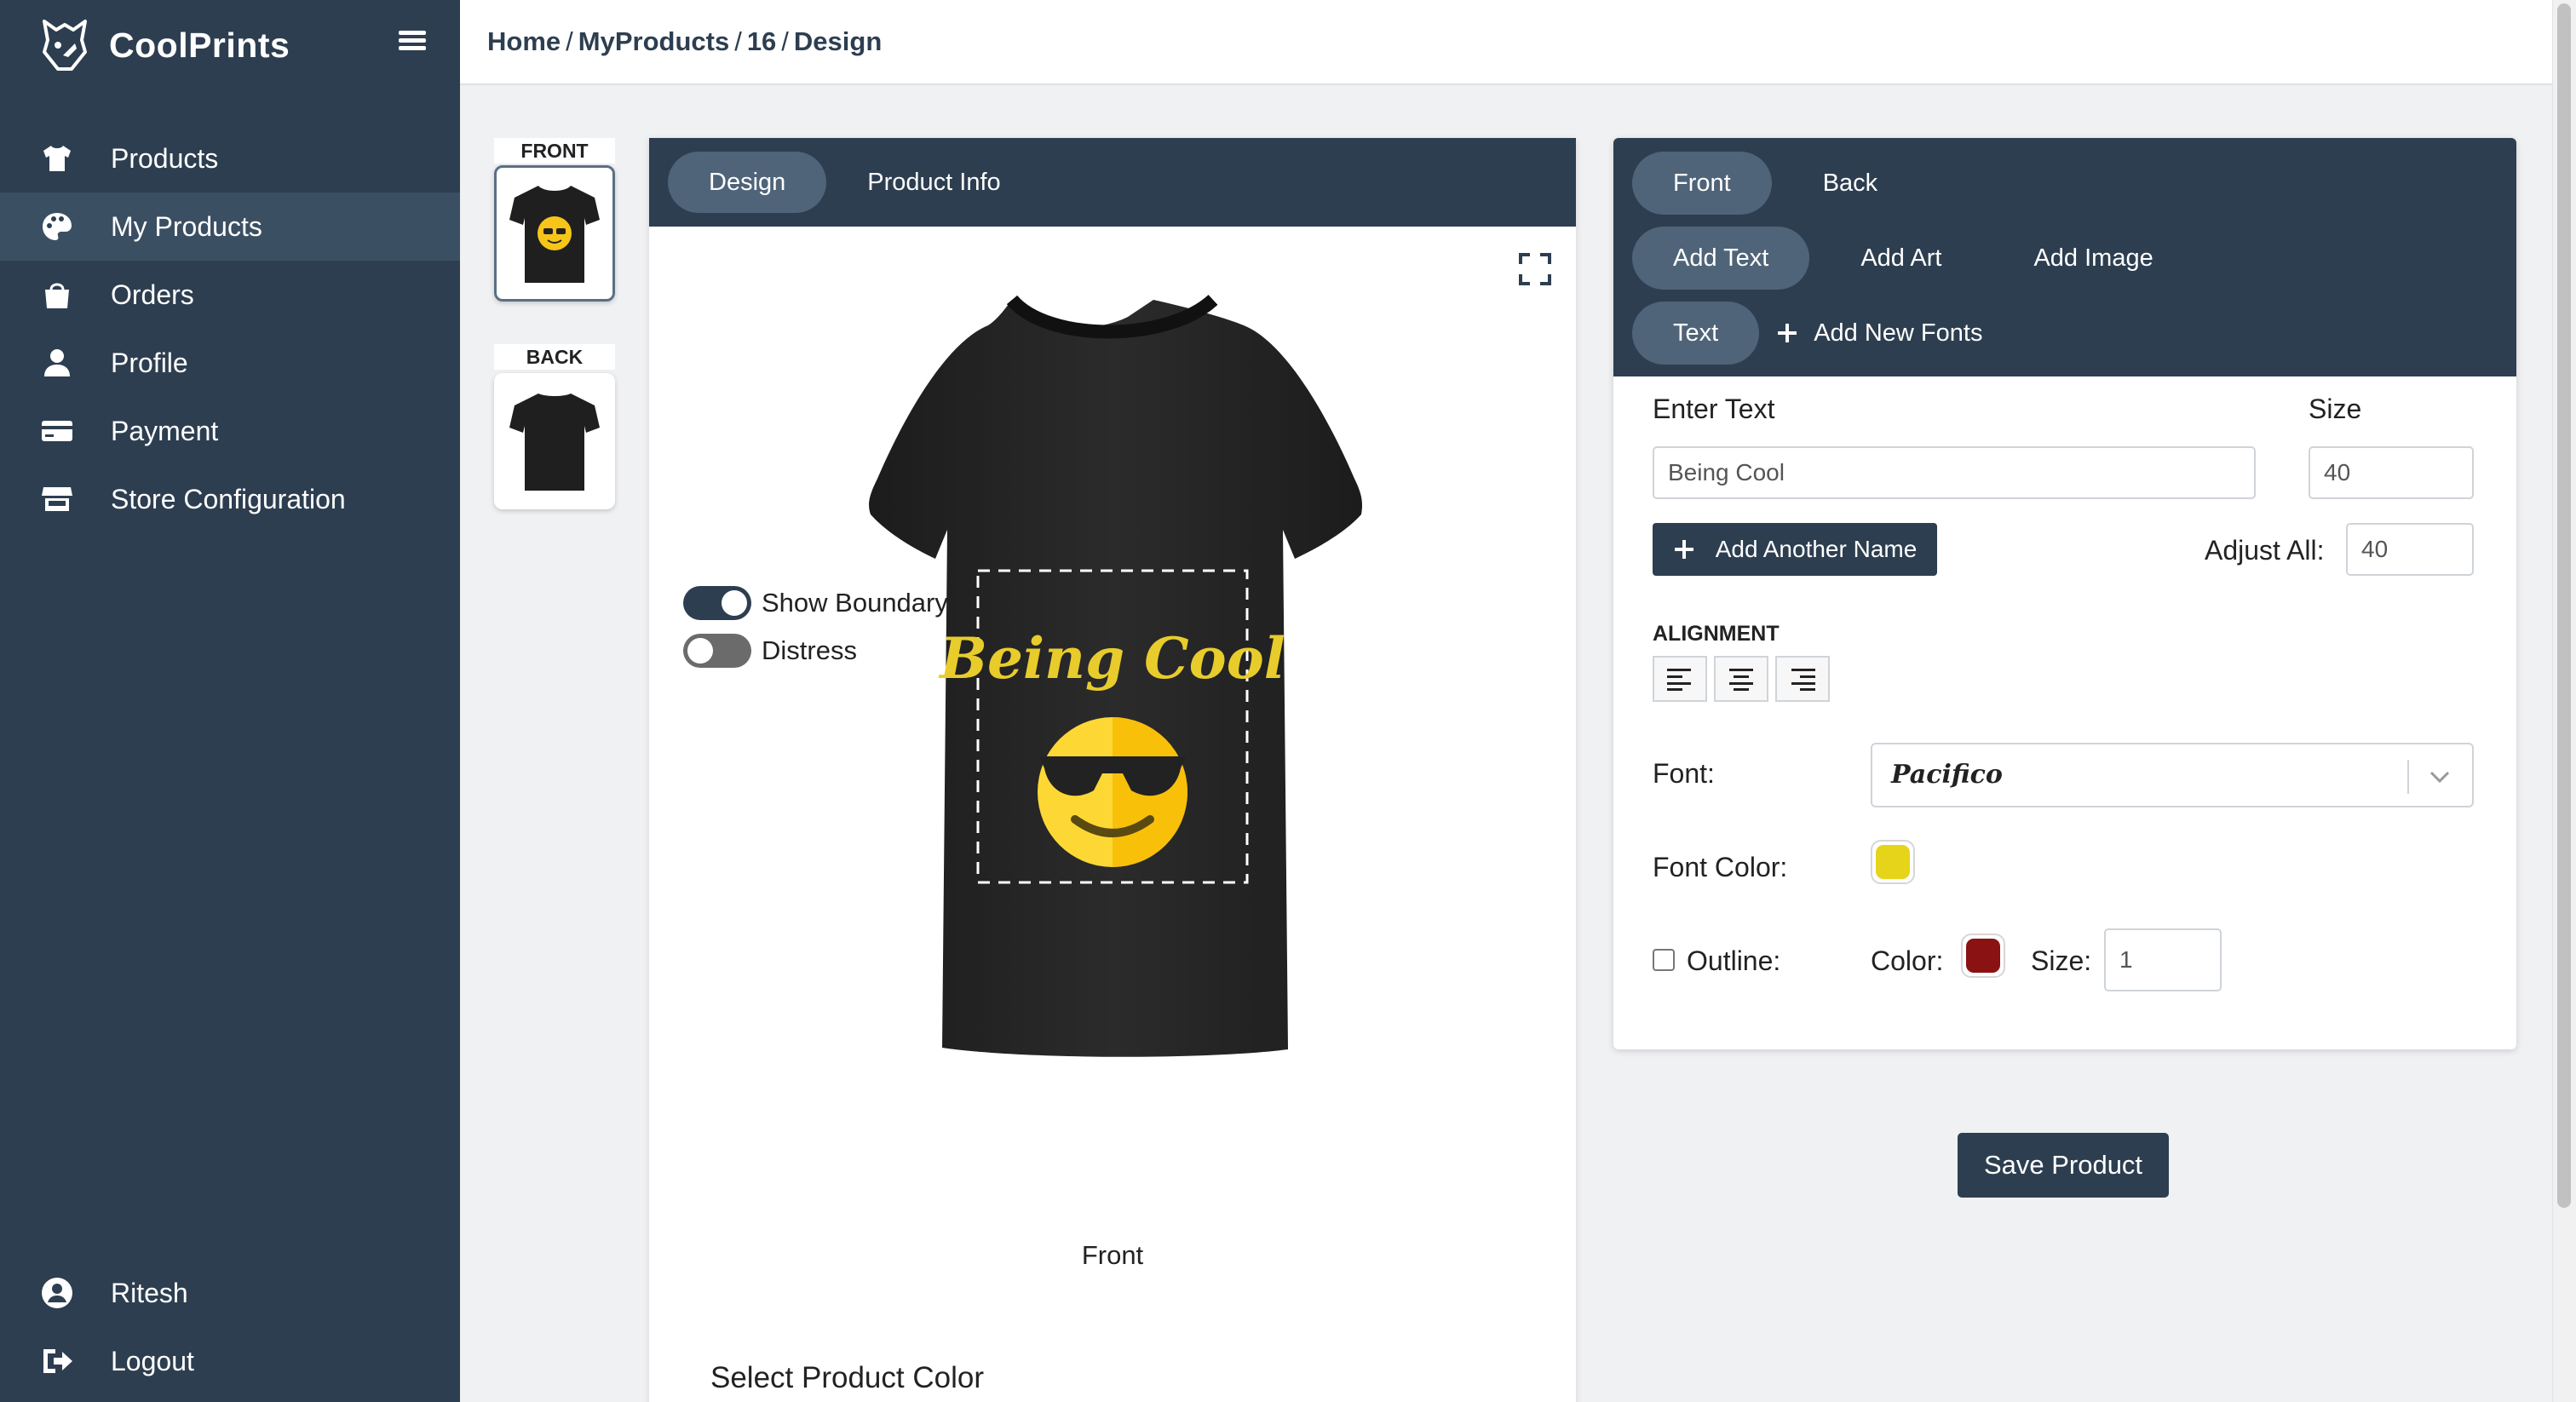 This screenshot has height=1402, width=2576. Describe the element at coordinates (1983, 956) in the screenshot. I see `outline-color-swatch` at that location.